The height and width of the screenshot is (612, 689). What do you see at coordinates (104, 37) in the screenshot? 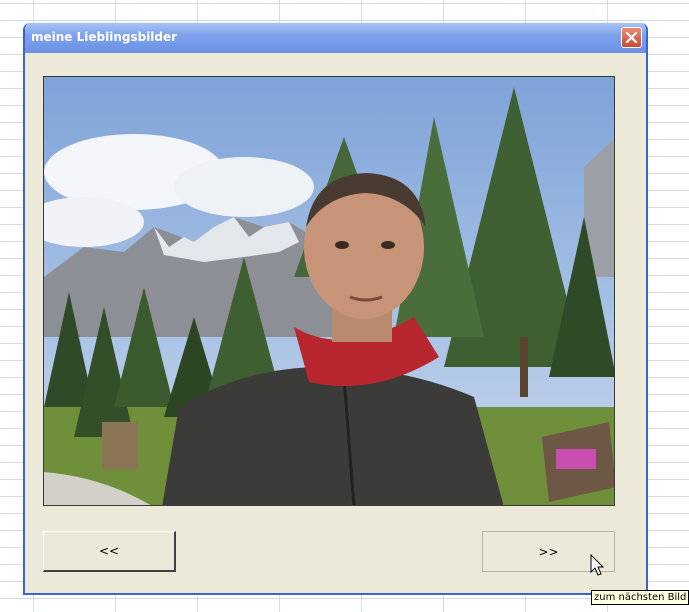
I see `dialog-title: meine Lieblingsbilder` at bounding box center [104, 37].